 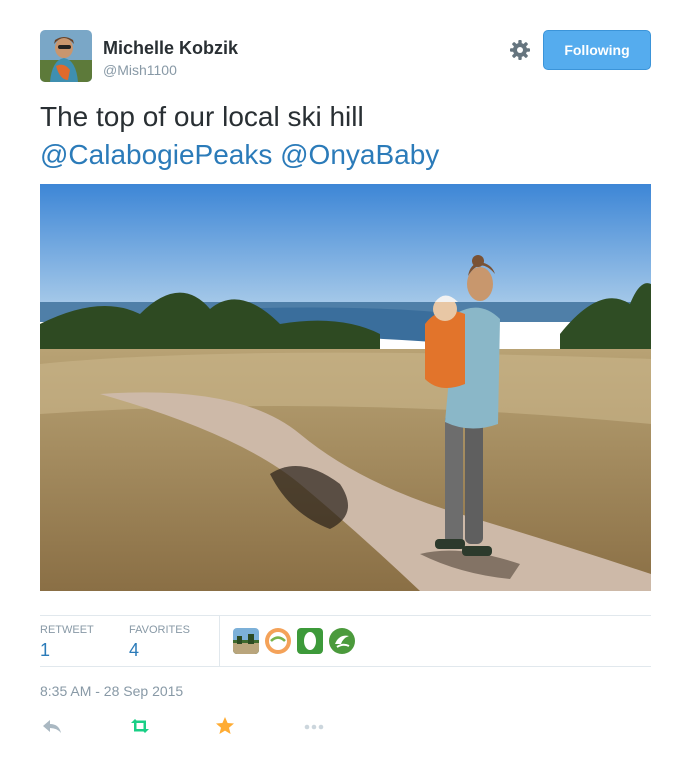 What do you see at coordinates (520, 50) in the screenshot?
I see `gear-icon` at bounding box center [520, 50].